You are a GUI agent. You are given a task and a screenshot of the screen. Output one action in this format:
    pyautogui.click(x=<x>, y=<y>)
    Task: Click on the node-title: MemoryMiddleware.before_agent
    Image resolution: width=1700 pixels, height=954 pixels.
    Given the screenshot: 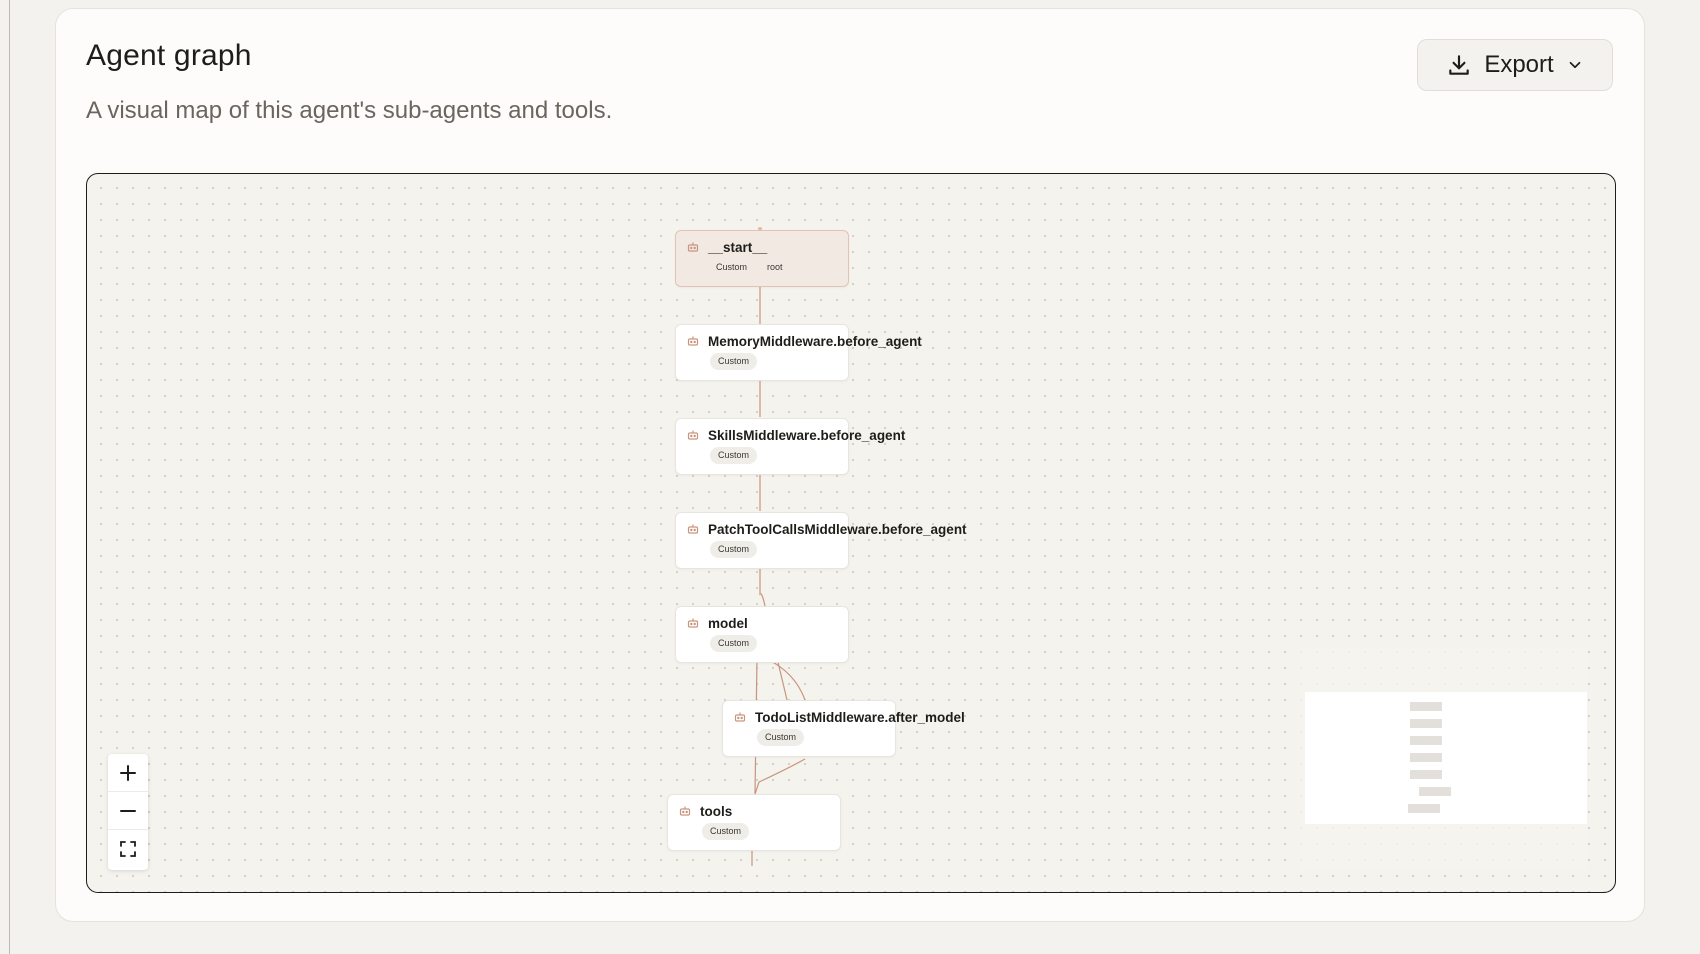 What is the action you would take?
    pyautogui.click(x=815, y=341)
    